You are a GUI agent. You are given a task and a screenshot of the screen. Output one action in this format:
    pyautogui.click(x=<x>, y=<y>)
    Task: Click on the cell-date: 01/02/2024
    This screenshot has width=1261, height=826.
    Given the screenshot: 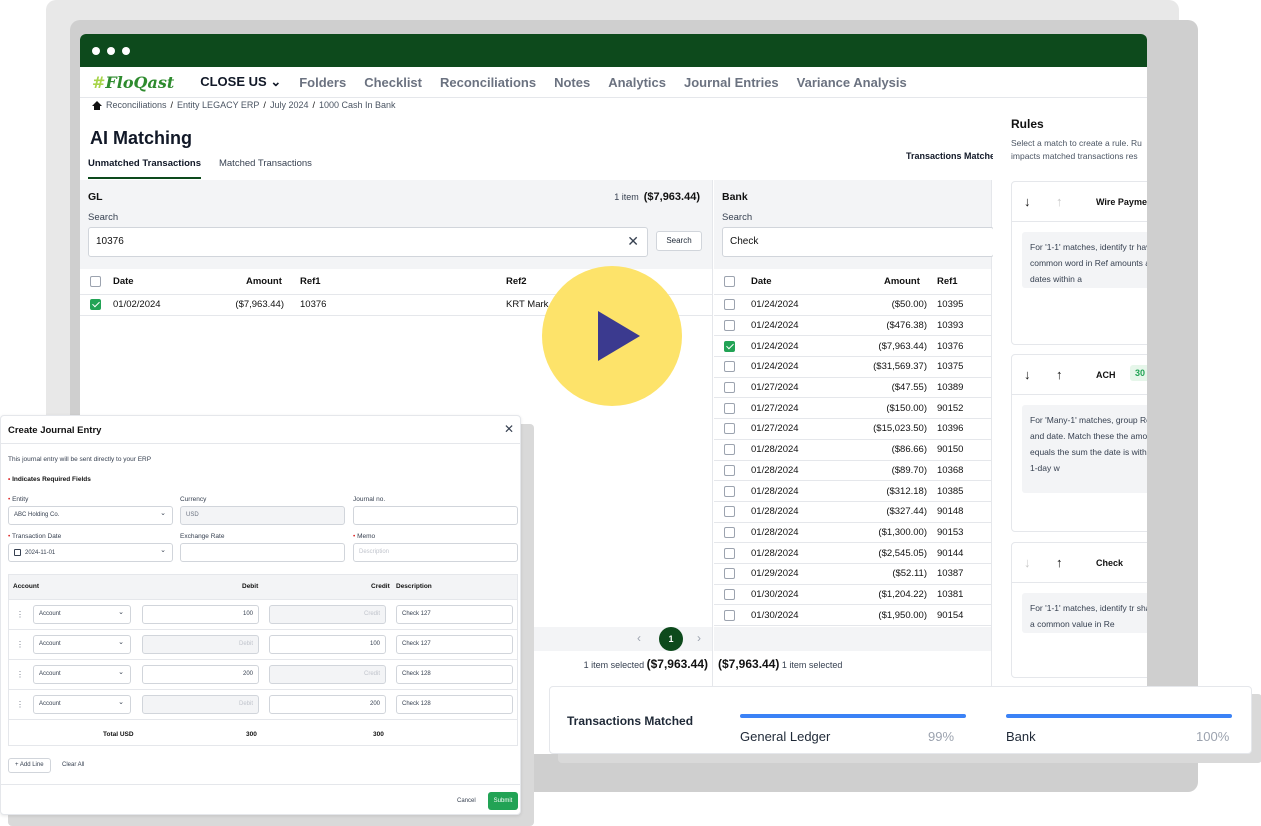 What is the action you would take?
    pyautogui.click(x=137, y=305)
    